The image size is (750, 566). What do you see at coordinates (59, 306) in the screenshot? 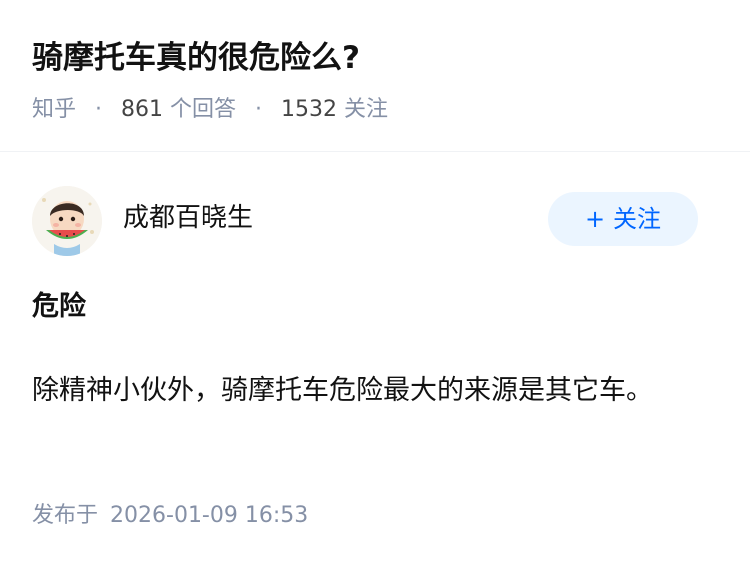
I see `answer-heading: 危险` at bounding box center [59, 306].